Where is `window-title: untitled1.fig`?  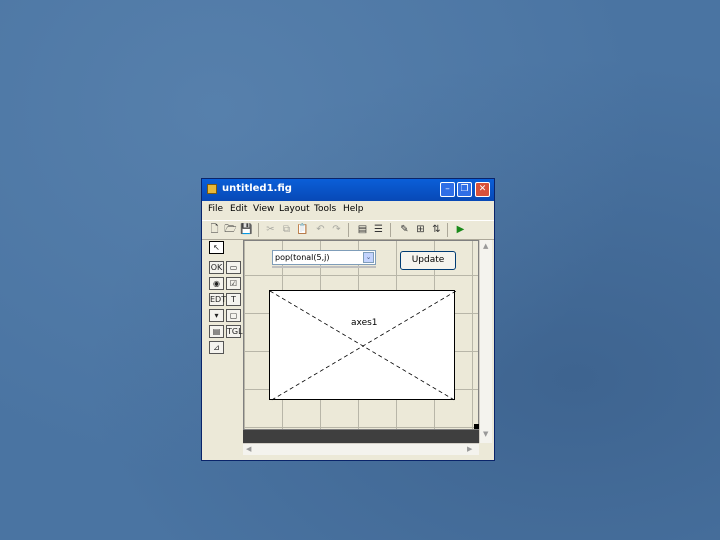
window-title: untitled1.fig is located at coordinates (257, 188).